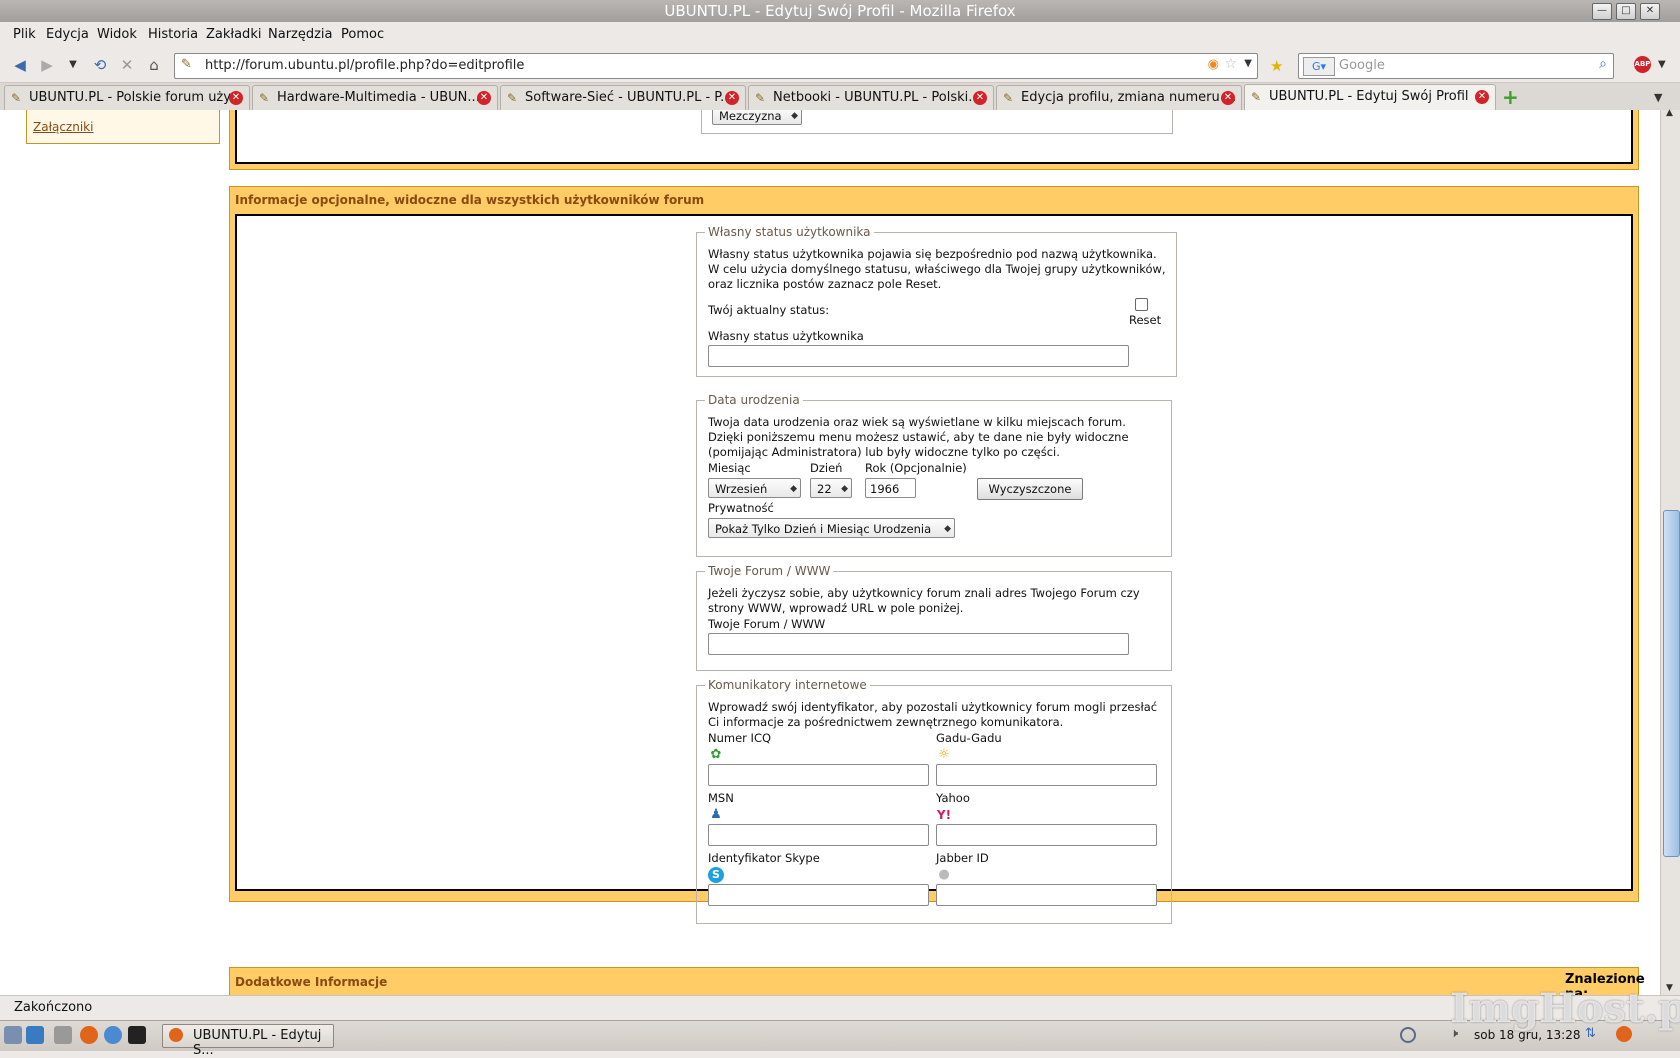  Describe the element at coordinates (934, 981) in the screenshot. I see `extra-info-panel: Dodatkowe Informacje` at that location.